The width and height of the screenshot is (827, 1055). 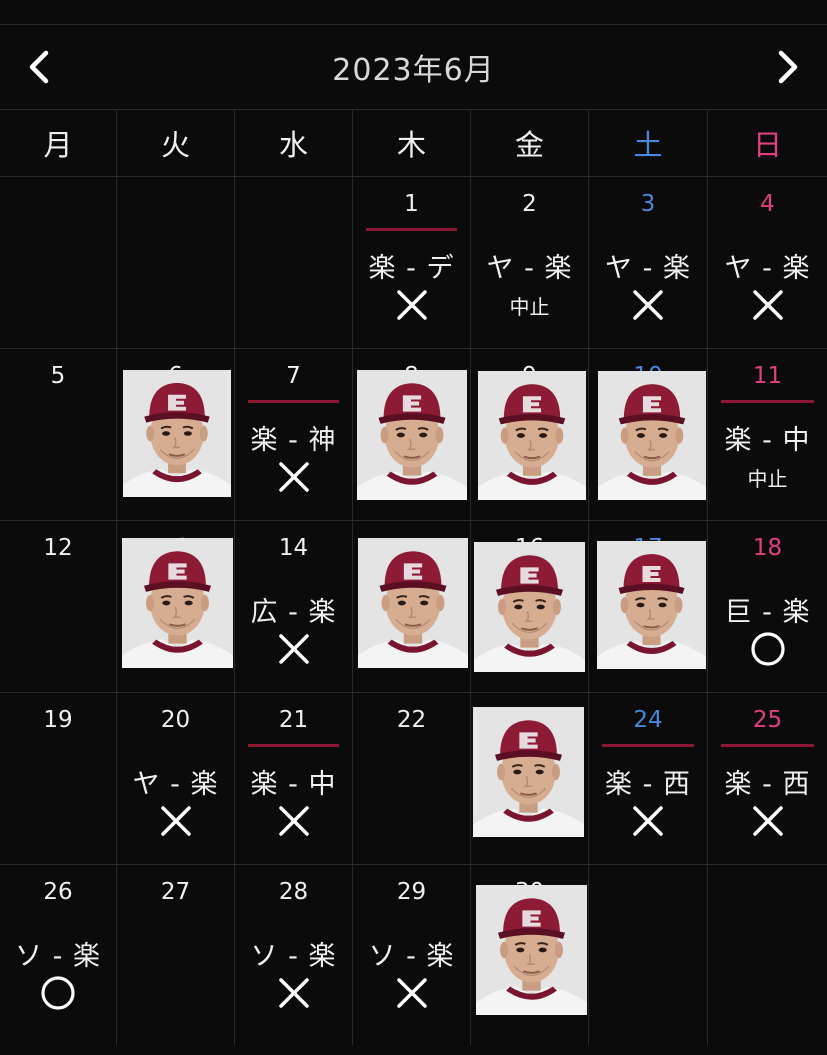 I want to click on calendar-day-cell: 9, so click(x=530, y=434).